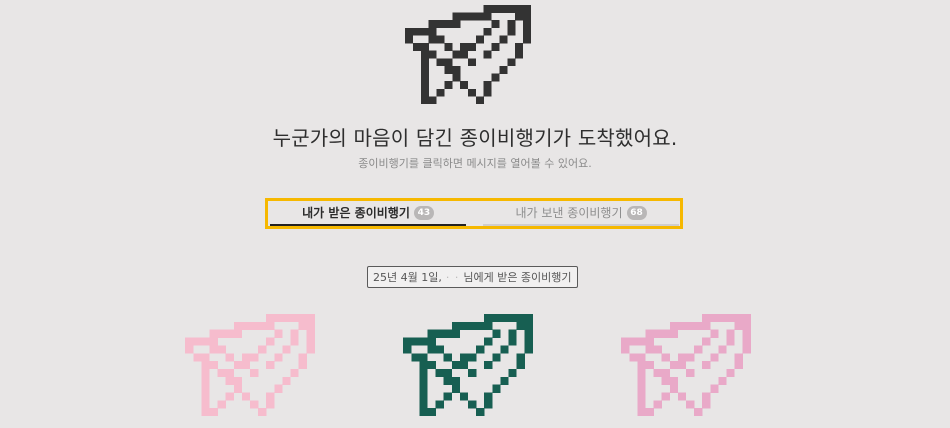 This screenshot has height=428, width=950. What do you see at coordinates (517, 277) in the screenshot?
I see `sender-suffix-text: 님에게 받은 종이비행기` at bounding box center [517, 277].